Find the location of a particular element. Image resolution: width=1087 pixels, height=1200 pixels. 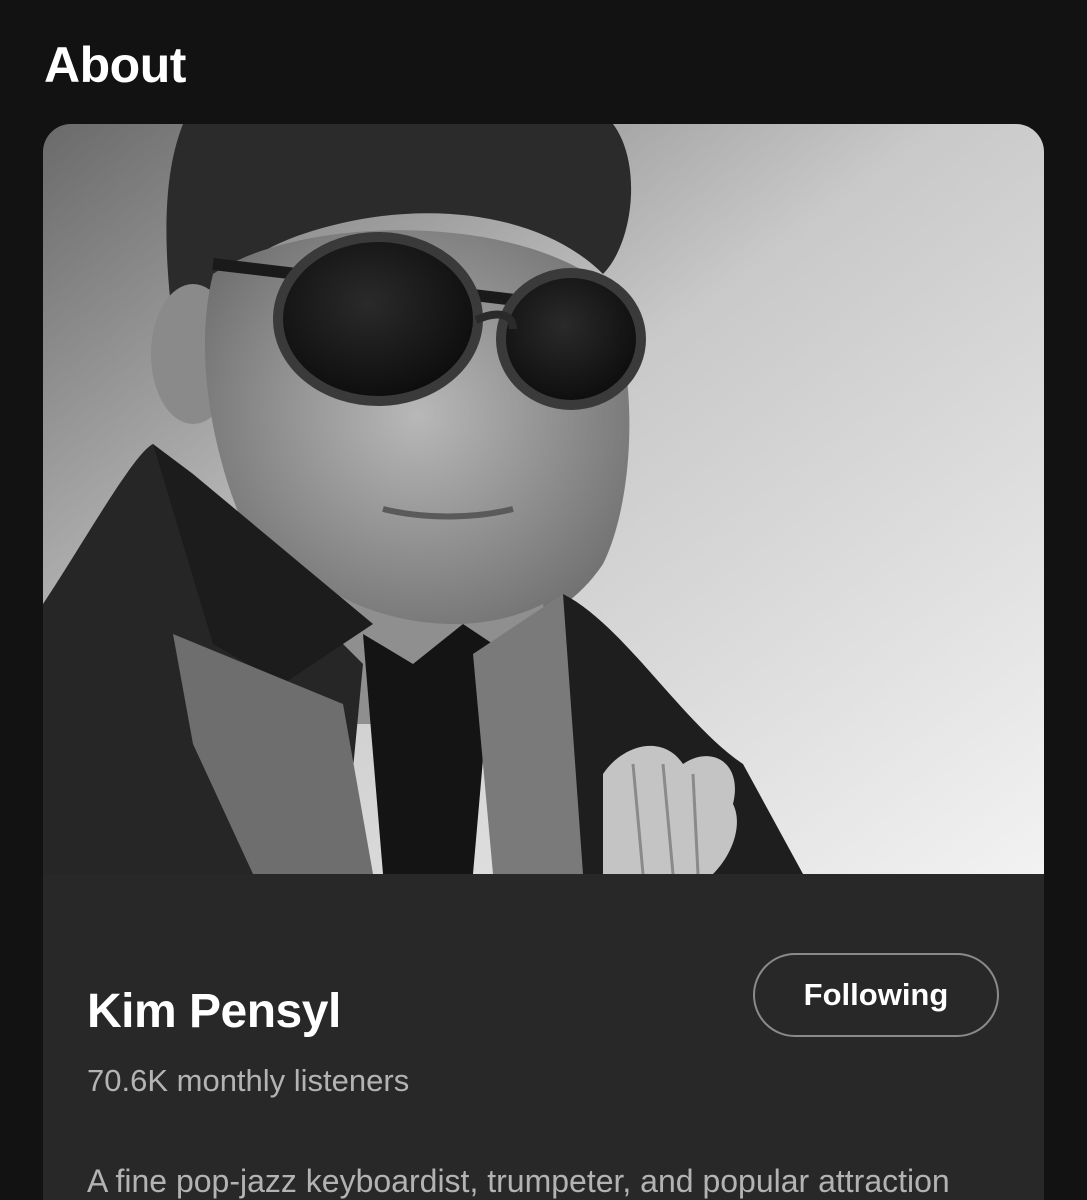

monthly-listeners: 70.6K monthly listeners is located at coordinates (248, 1080).